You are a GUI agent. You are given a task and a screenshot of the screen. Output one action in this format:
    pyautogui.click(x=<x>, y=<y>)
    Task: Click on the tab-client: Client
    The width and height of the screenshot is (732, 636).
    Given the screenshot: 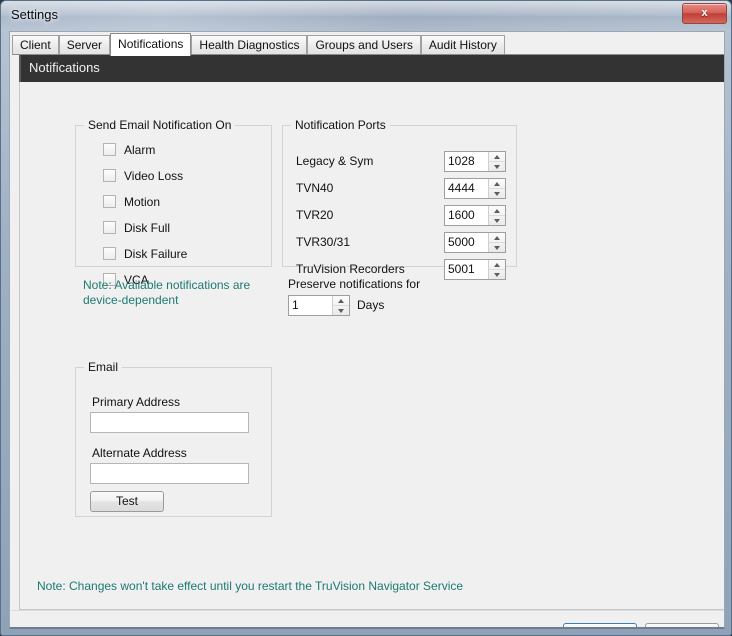 What is the action you would take?
    pyautogui.click(x=35, y=45)
    